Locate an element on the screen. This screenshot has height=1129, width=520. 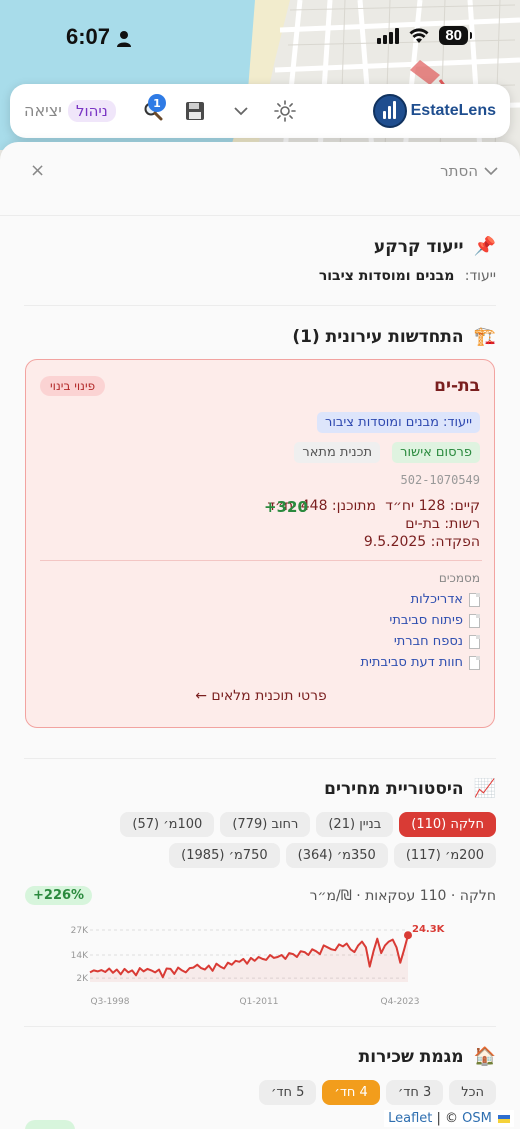
theme-toggle-button is located at coordinates (285, 111).